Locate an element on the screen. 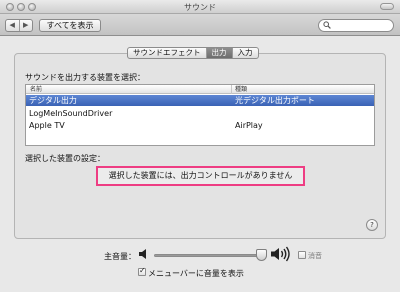 This screenshot has height=292, width=400. volume-slider-fill is located at coordinates (208, 255).